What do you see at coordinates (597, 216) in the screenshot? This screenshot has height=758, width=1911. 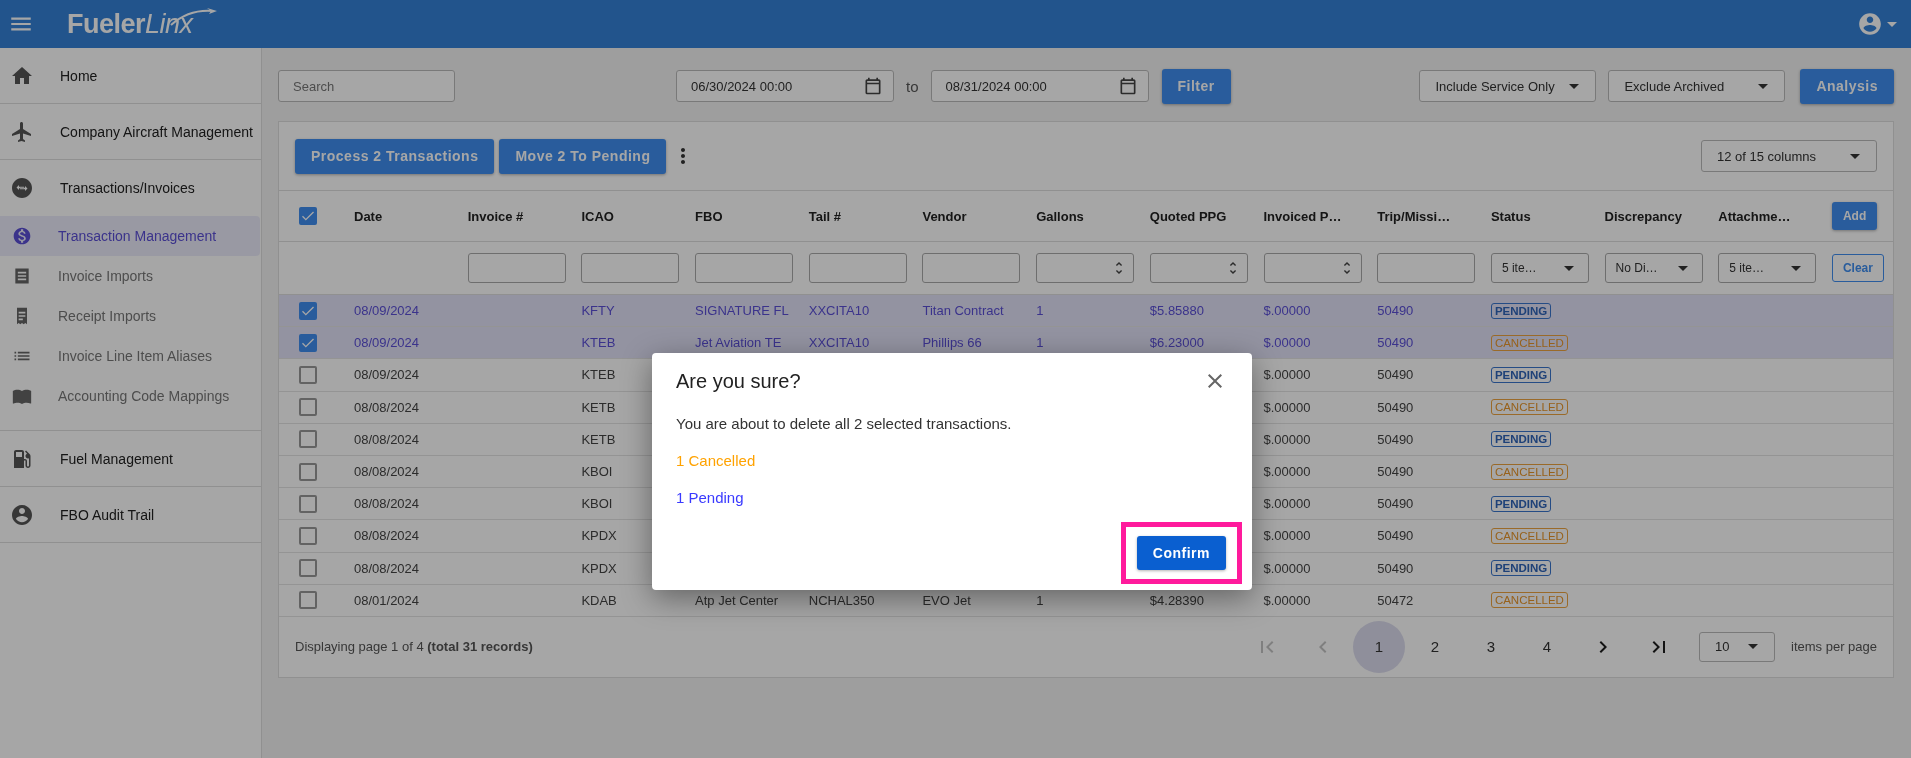 I see `column-header: ICAO` at bounding box center [597, 216].